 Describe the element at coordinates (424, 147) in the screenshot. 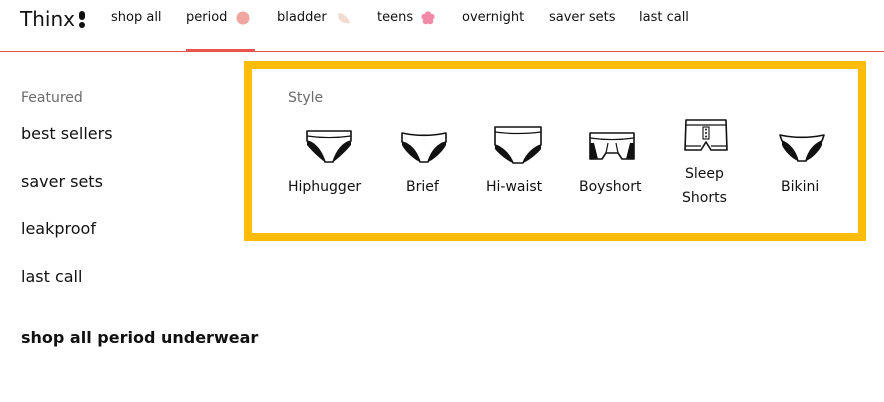

I see `brief-icon` at that location.